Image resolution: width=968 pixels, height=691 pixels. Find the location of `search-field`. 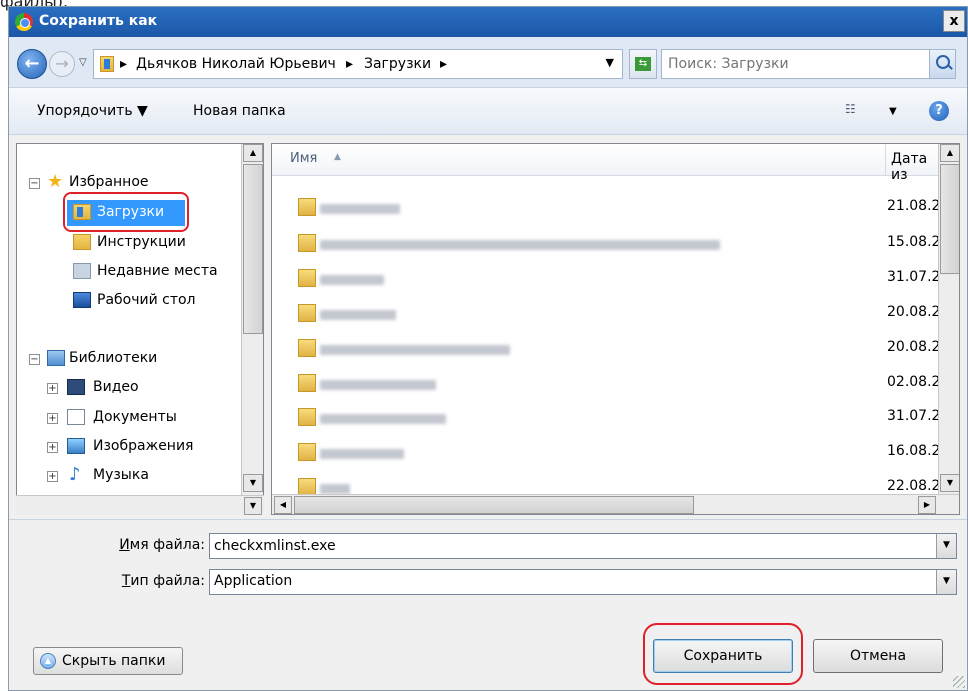

search-field is located at coordinates (808, 64).